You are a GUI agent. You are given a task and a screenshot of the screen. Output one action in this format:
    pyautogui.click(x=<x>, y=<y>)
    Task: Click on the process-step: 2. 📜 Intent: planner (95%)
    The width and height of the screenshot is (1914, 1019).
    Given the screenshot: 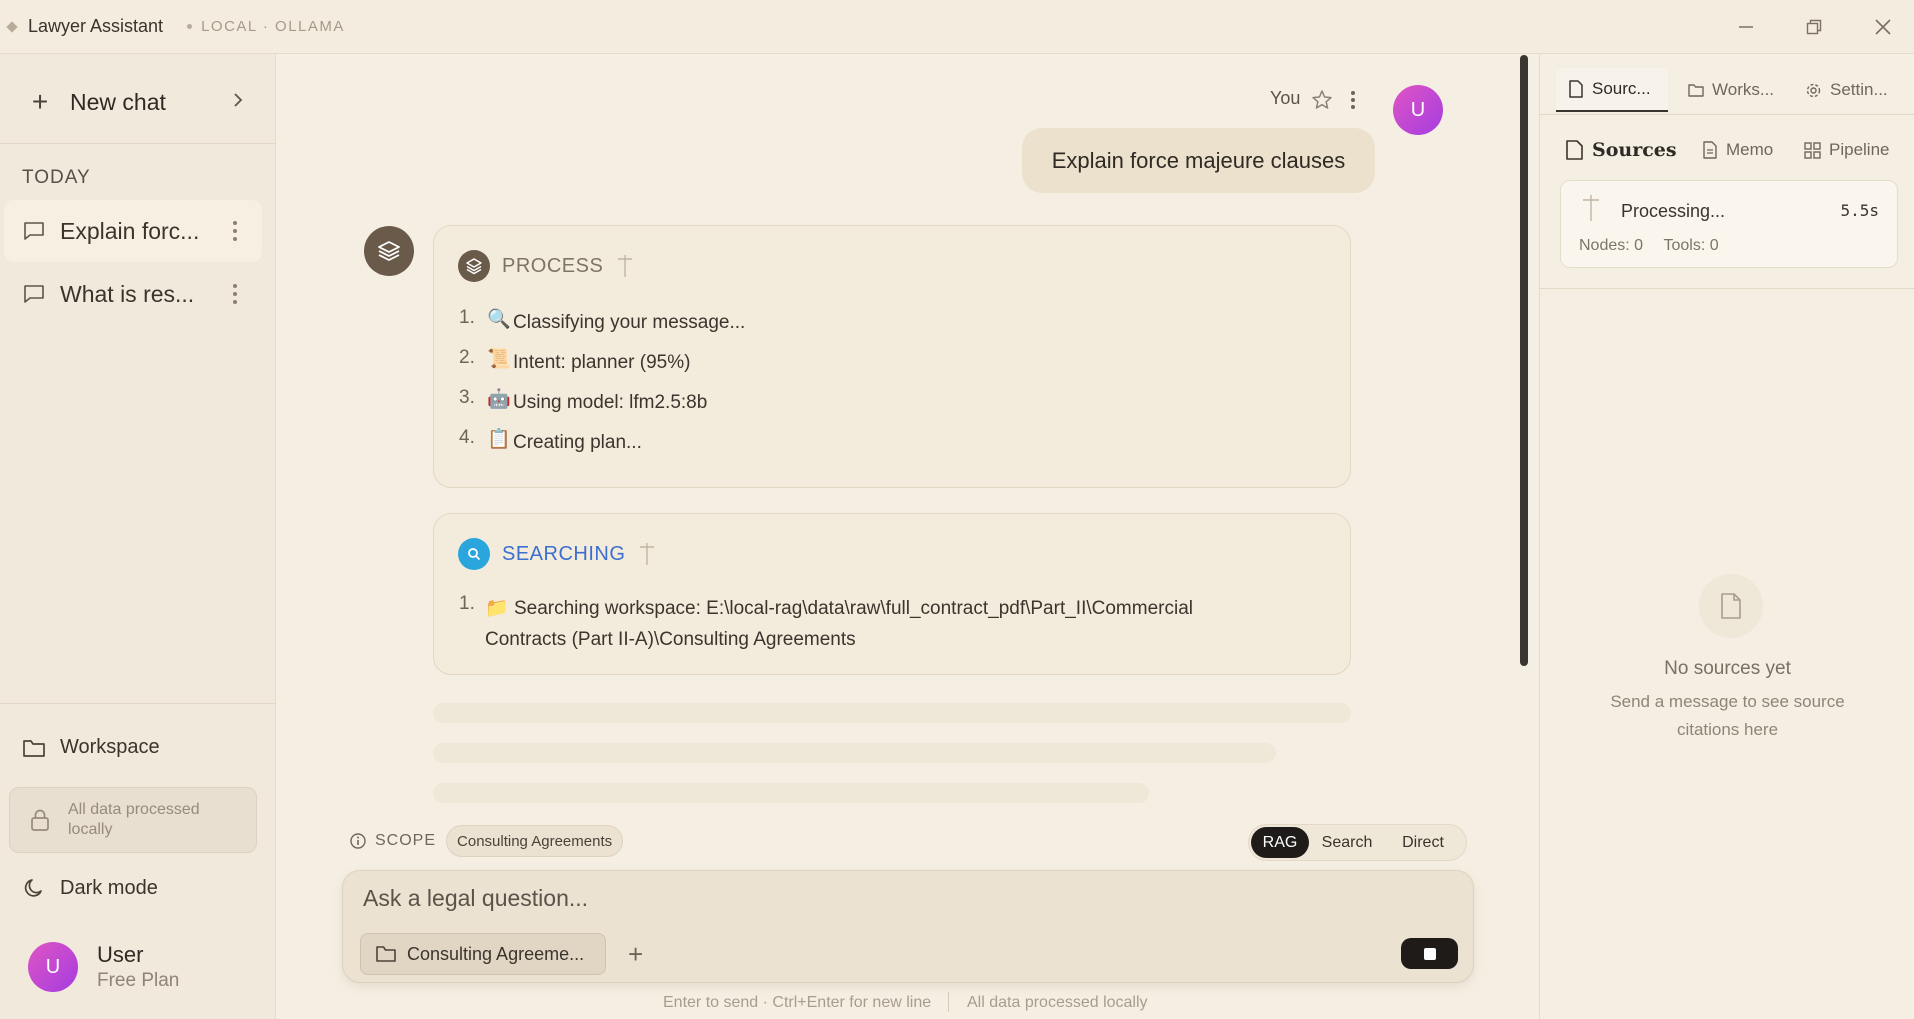 What is the action you would take?
    pyautogui.click(x=575, y=360)
    